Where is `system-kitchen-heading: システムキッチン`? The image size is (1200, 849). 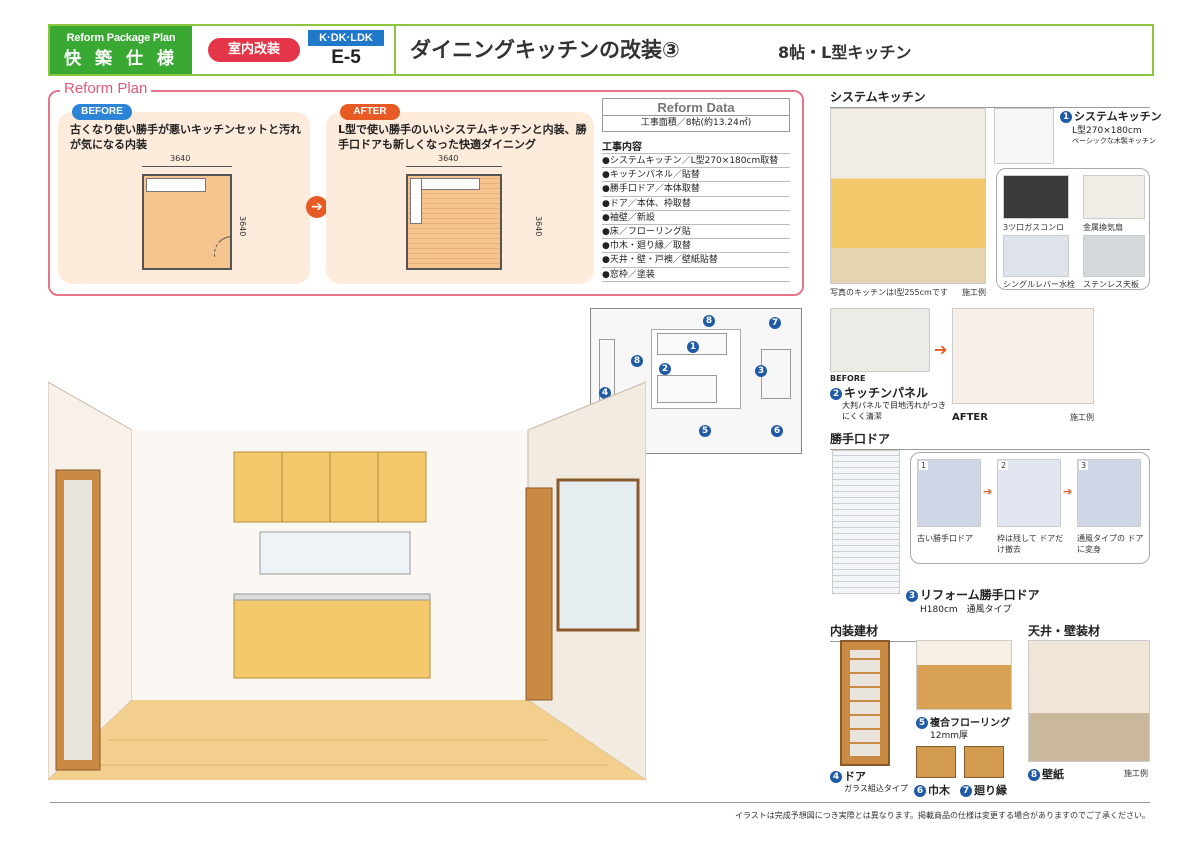 system-kitchen-heading: システムキッチン is located at coordinates (990, 98).